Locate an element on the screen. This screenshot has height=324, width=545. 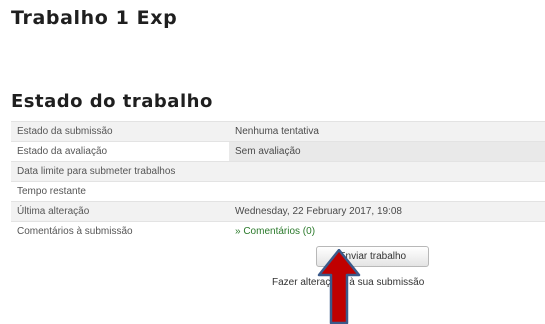
table-row: Estado da avaliação Sem avaliação is located at coordinates (278, 151).